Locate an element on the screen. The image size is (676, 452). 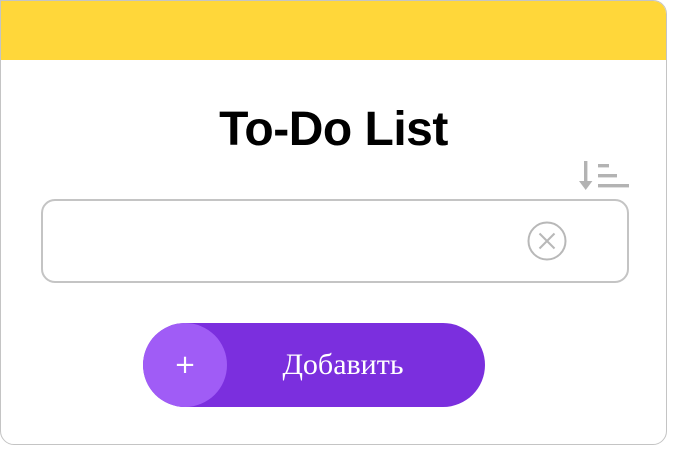
add-task-button: + Добавить is located at coordinates (314, 365).